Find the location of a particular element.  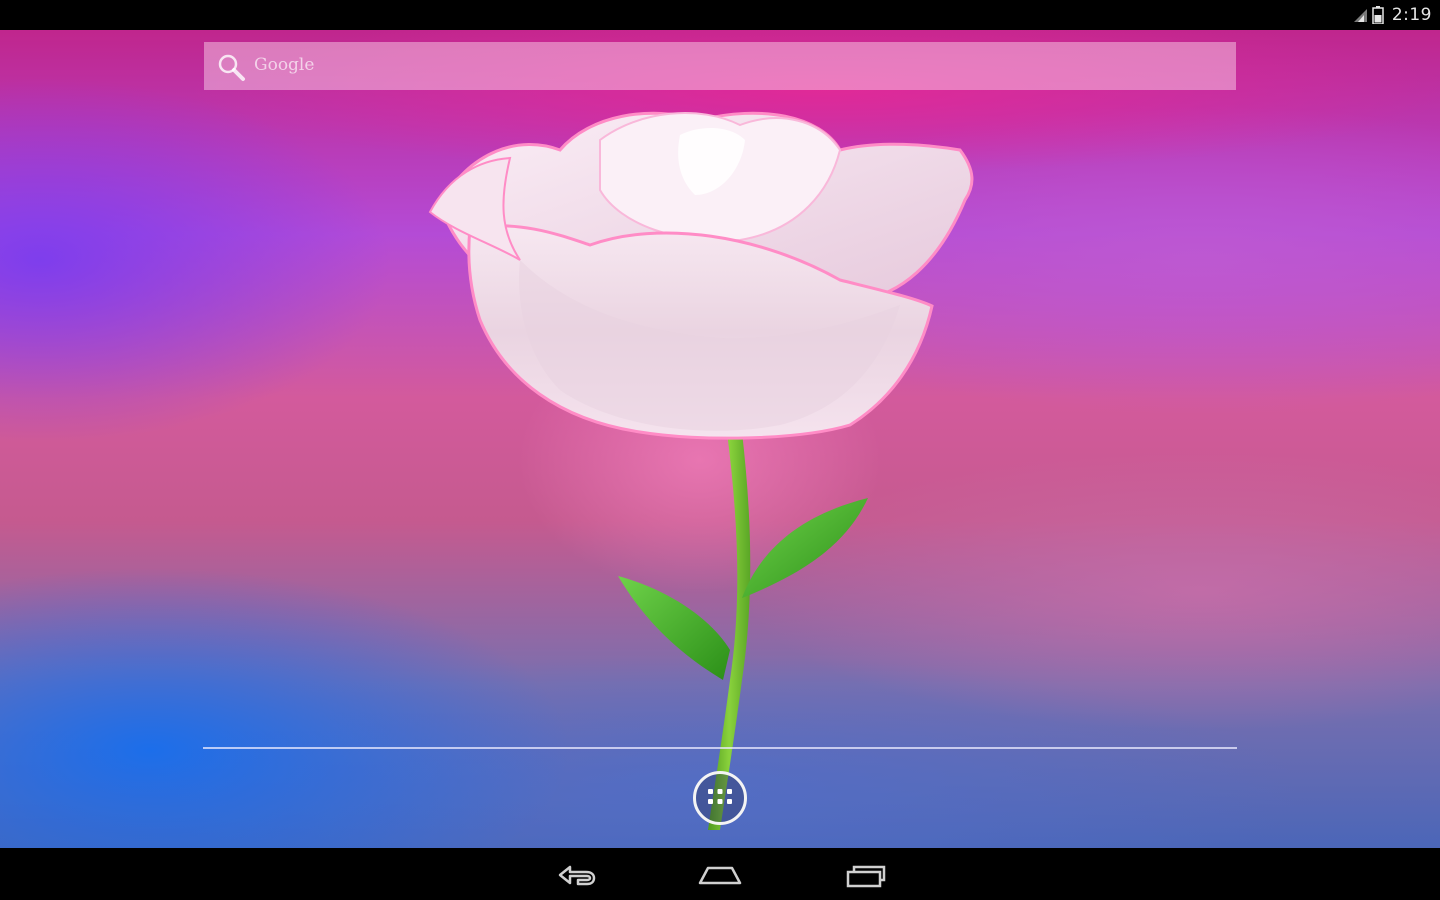

recents-button is located at coordinates (866, 875).